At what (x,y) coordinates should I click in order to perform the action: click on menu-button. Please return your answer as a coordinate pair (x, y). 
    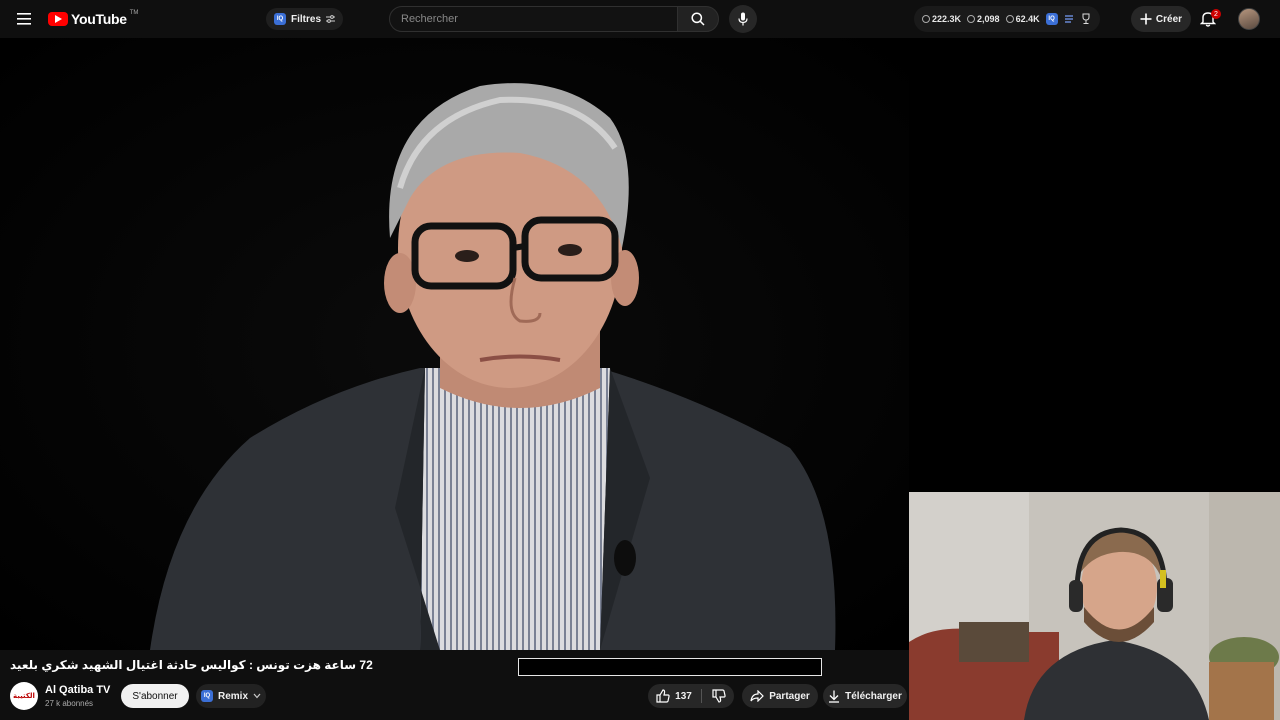
    Looking at the image, I should click on (24, 19).